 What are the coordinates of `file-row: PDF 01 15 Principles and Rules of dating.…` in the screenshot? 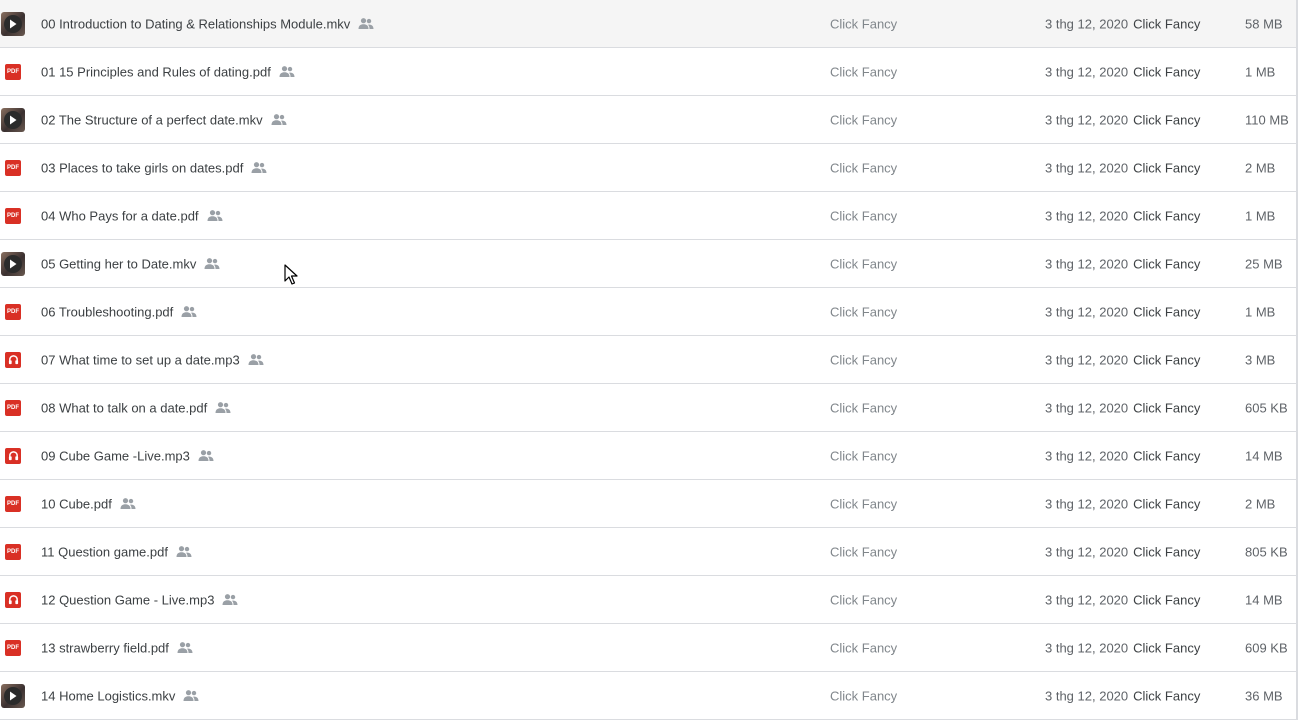 It's located at (648, 72).